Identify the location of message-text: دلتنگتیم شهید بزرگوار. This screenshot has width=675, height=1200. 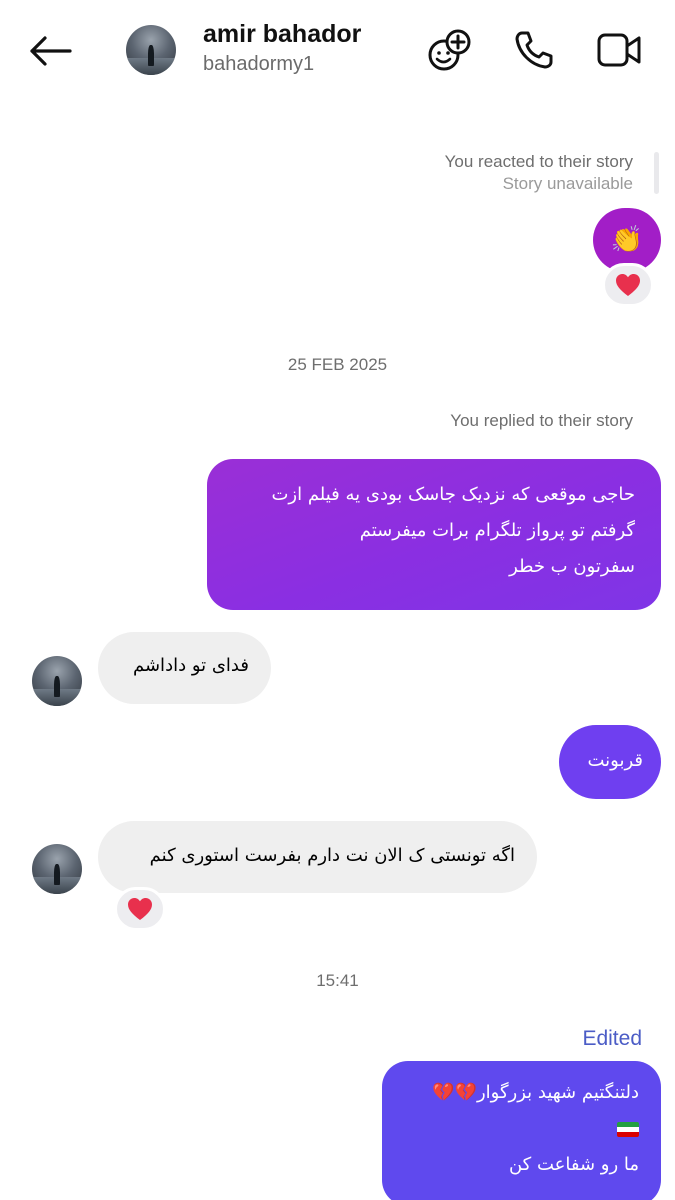
(557, 1092).